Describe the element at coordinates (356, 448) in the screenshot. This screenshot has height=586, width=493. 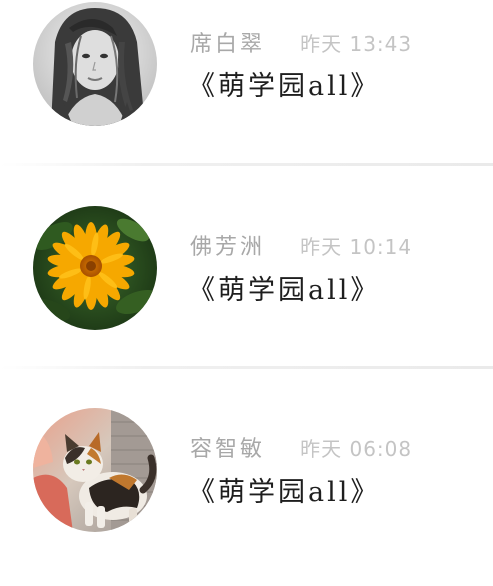
I see `message-time: 昨天 06:08` at that location.